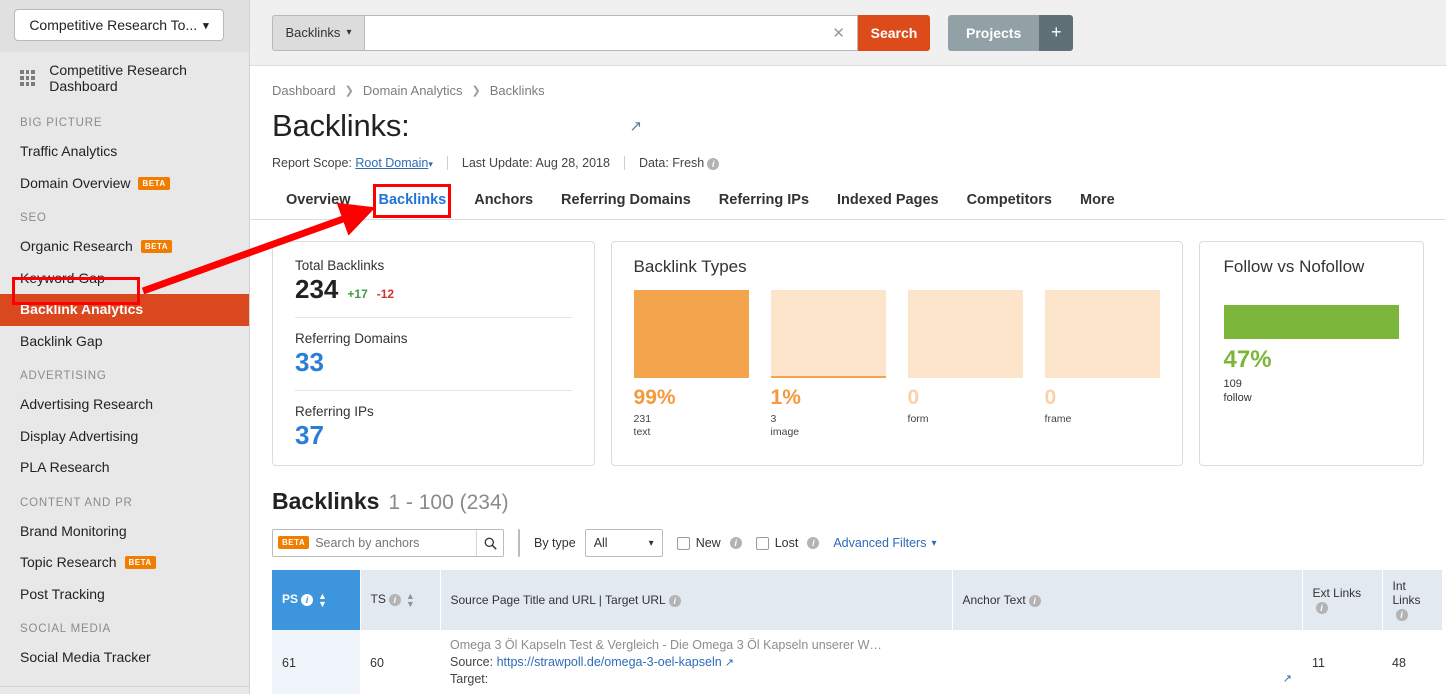  Describe the element at coordinates (1056, 32) in the screenshot. I see `add-project-button: +` at that location.